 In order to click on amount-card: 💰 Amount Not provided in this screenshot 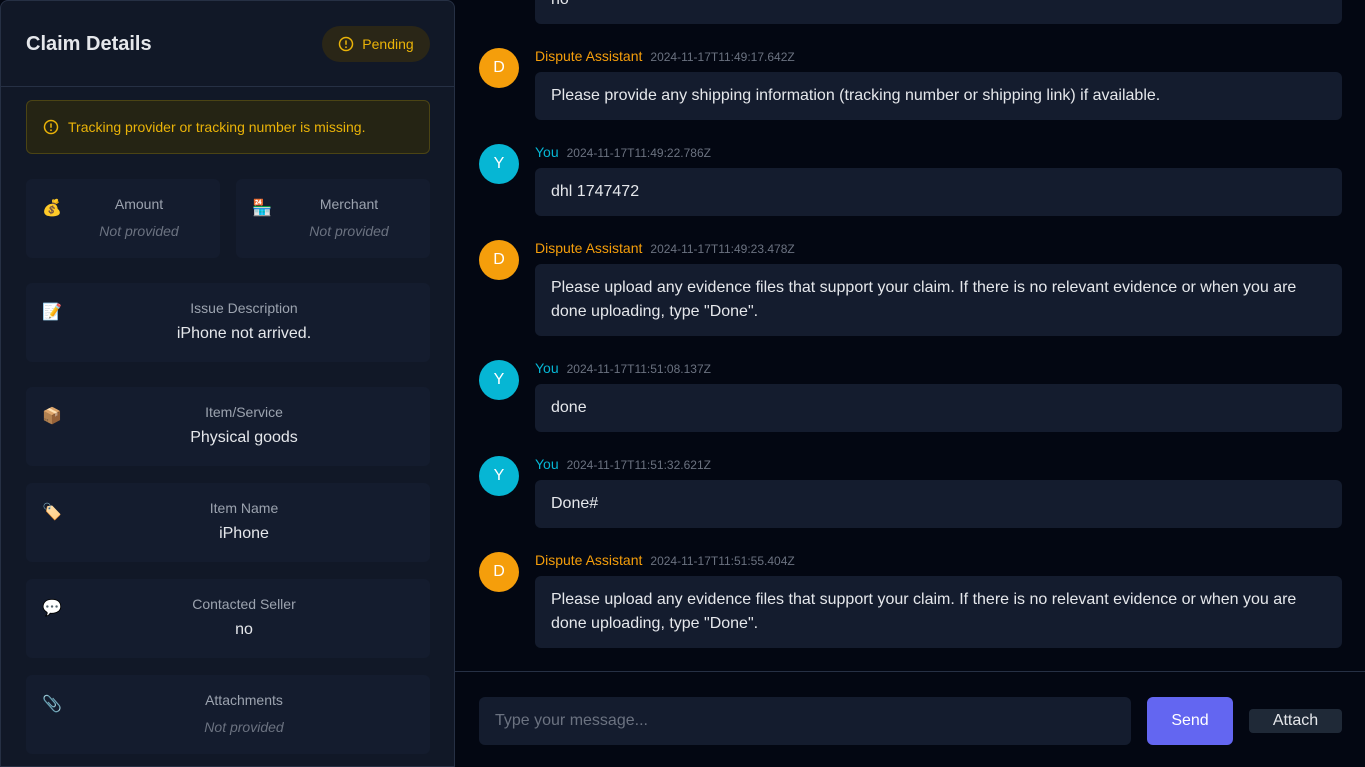, I will do `click(123, 218)`.